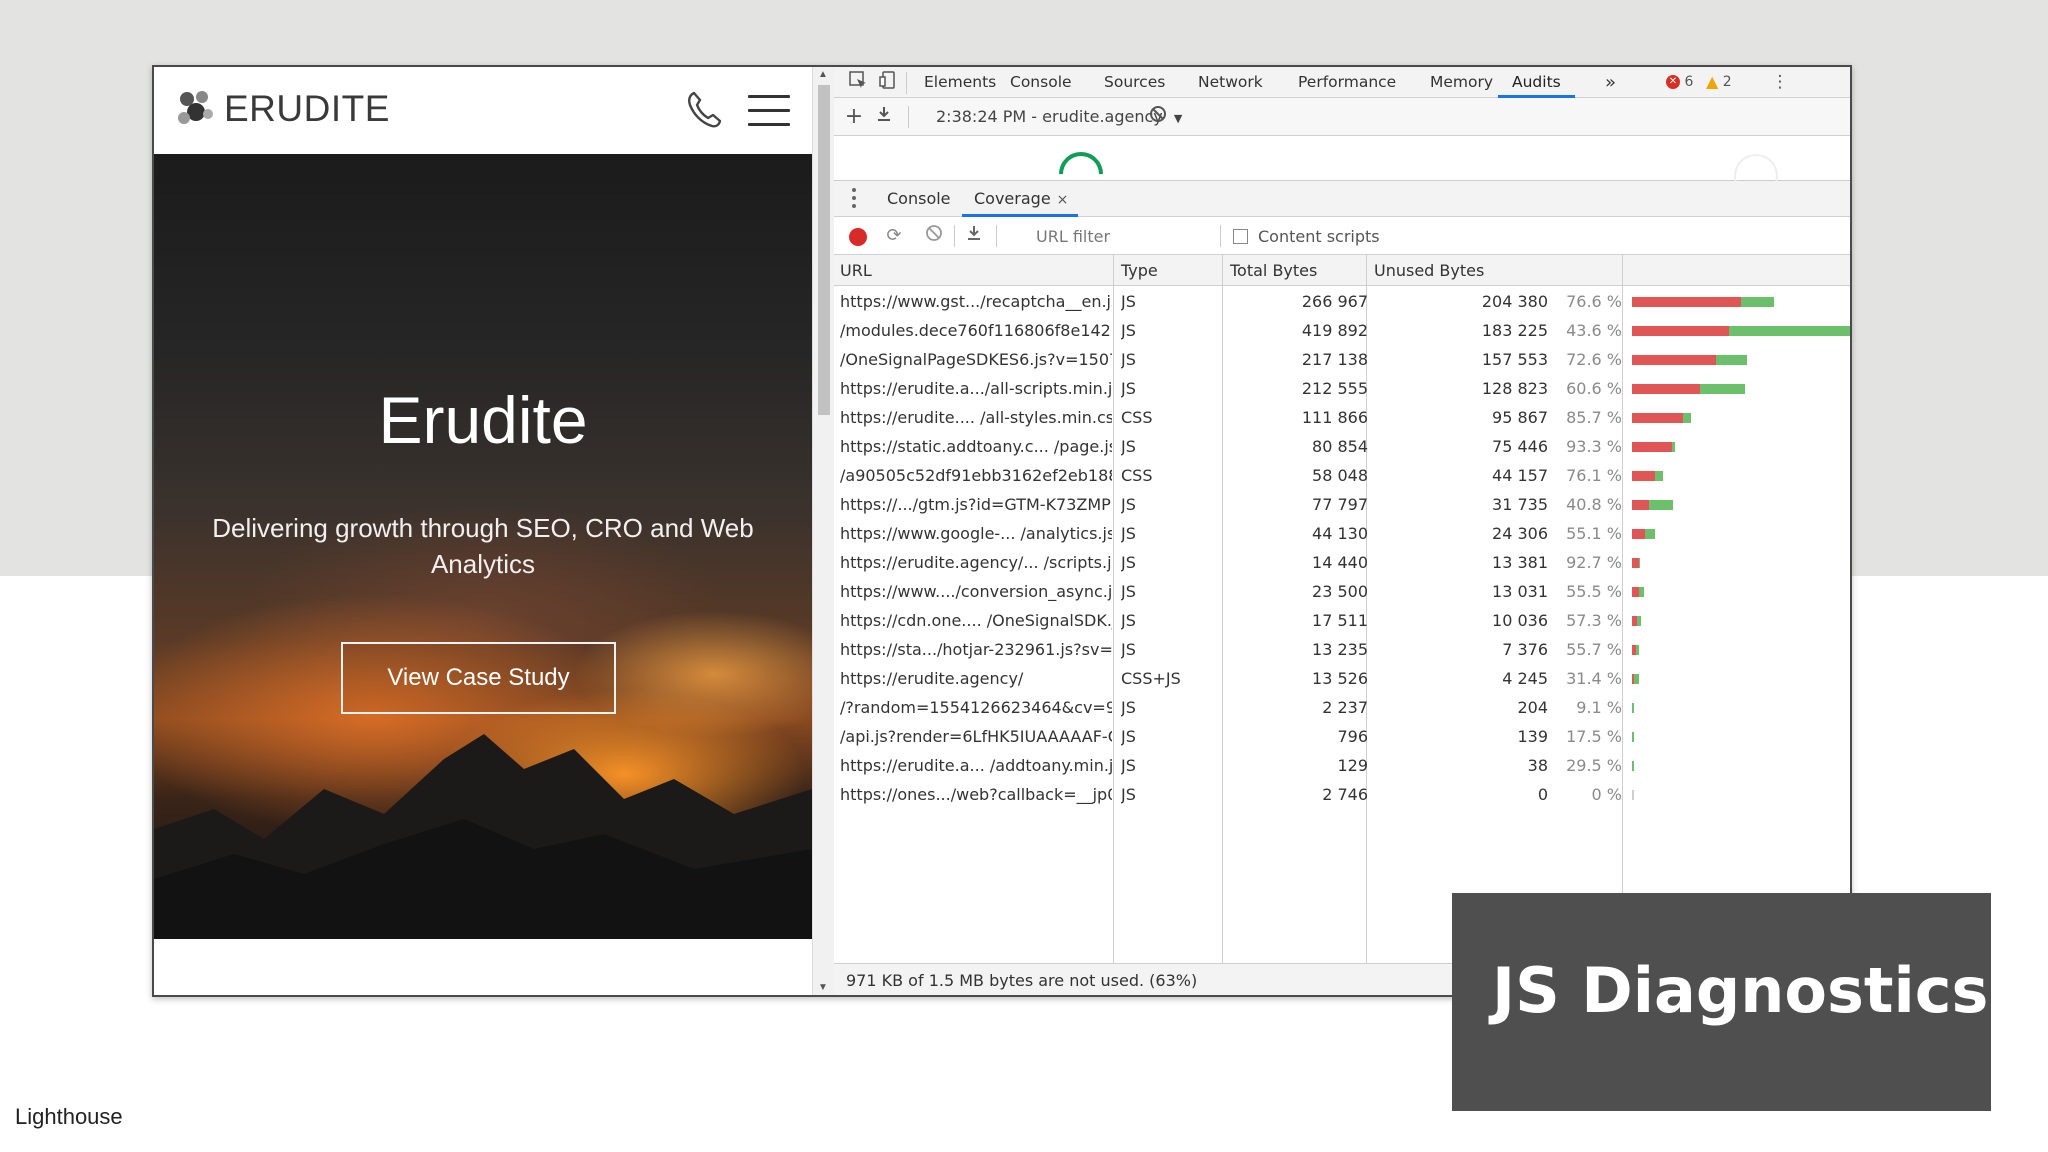  I want to click on footer-label: Lighthouse, so click(69, 1116).